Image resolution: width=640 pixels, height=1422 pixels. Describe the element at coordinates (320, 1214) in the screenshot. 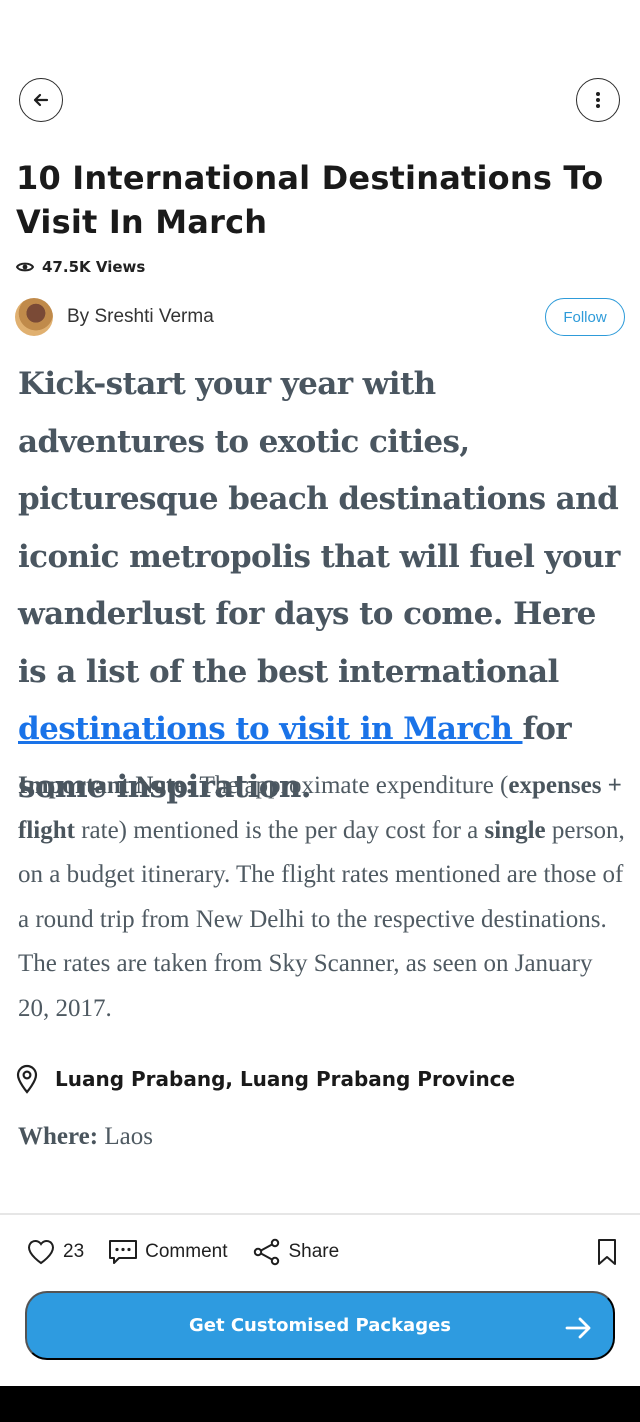

I see `divider` at that location.